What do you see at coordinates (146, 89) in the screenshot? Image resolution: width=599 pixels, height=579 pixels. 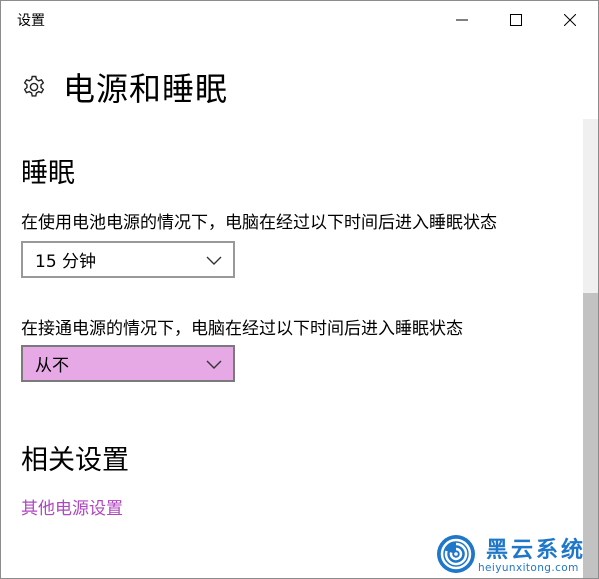 I see `page-title: 电源和睡眠` at bounding box center [146, 89].